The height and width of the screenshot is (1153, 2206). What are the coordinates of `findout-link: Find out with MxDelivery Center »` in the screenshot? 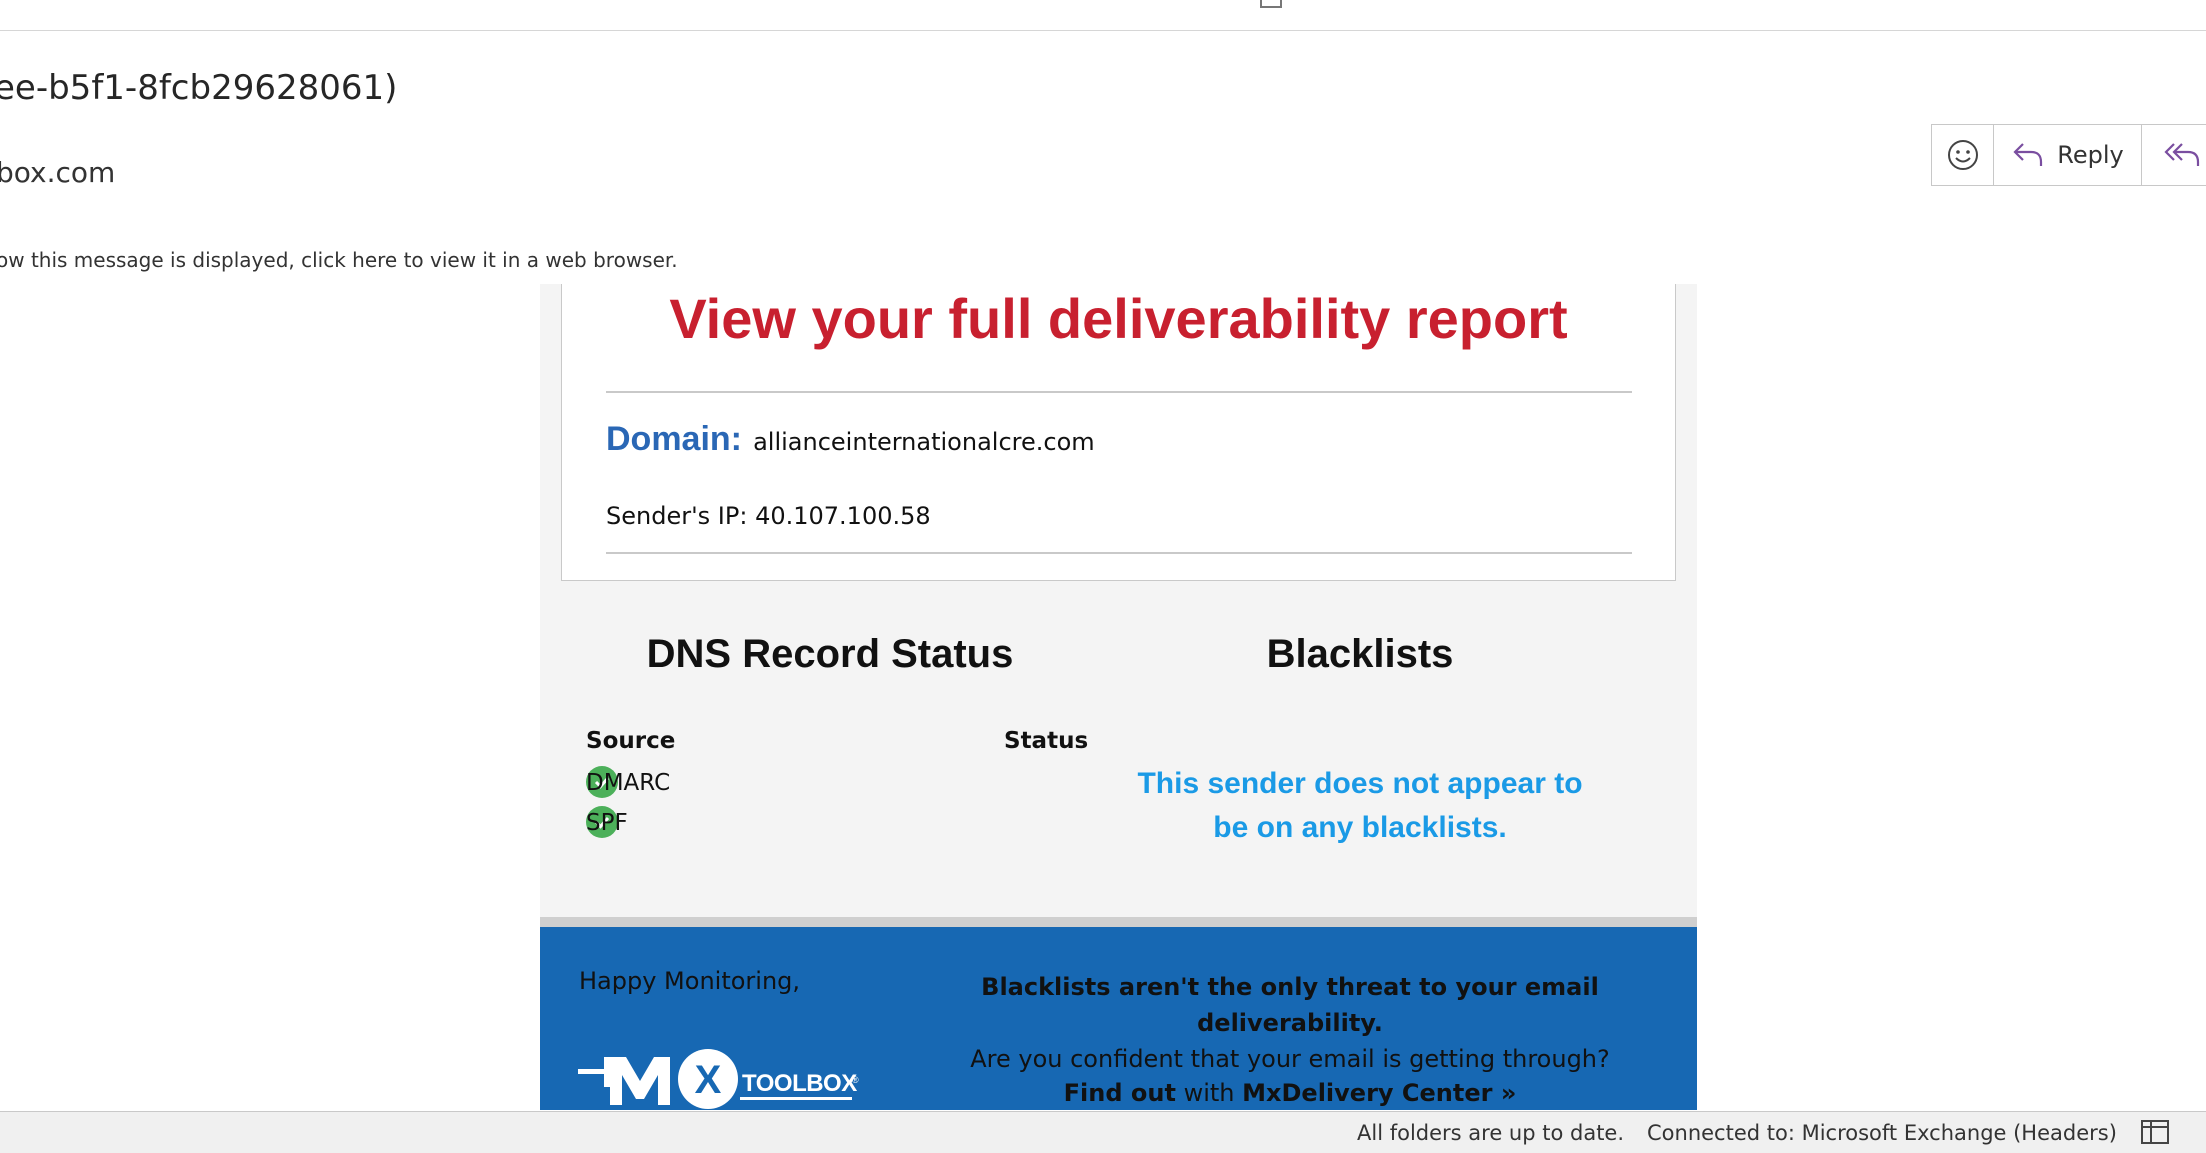 It's located at (1290, 1093).